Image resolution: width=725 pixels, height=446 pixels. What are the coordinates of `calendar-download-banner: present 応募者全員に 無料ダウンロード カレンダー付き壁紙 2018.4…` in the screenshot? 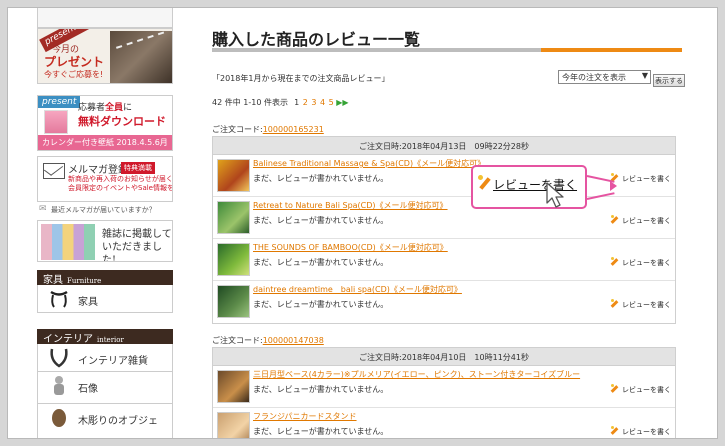 It's located at (105, 123).